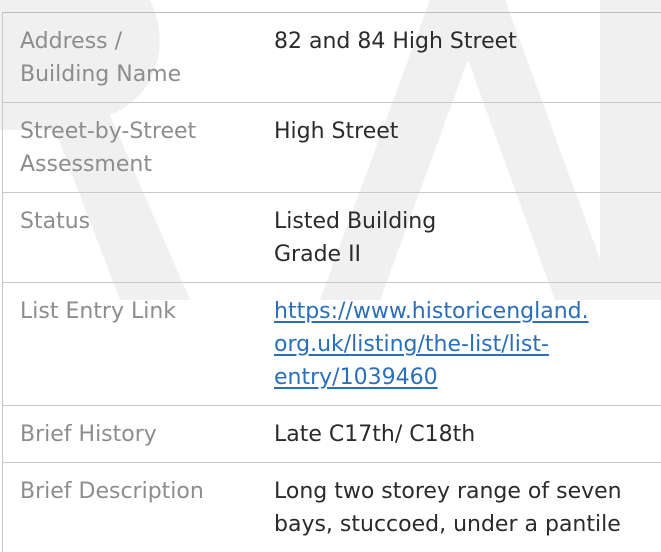  I want to click on label-line: Assessment, so click(146, 164).